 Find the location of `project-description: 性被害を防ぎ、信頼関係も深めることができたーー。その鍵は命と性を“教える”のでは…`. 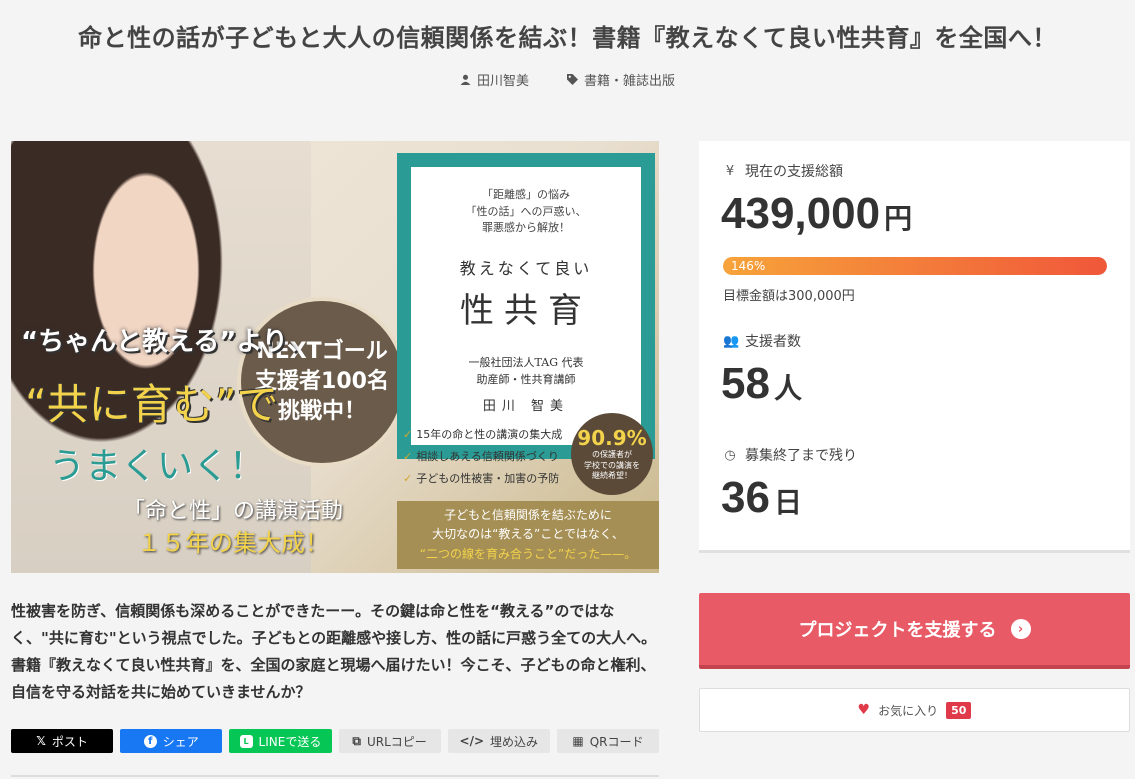

project-description: 性被害を防ぎ、信頼関係も深めることができたーー。その鍵は命と性を“教える”のでは… is located at coordinates (334, 651).